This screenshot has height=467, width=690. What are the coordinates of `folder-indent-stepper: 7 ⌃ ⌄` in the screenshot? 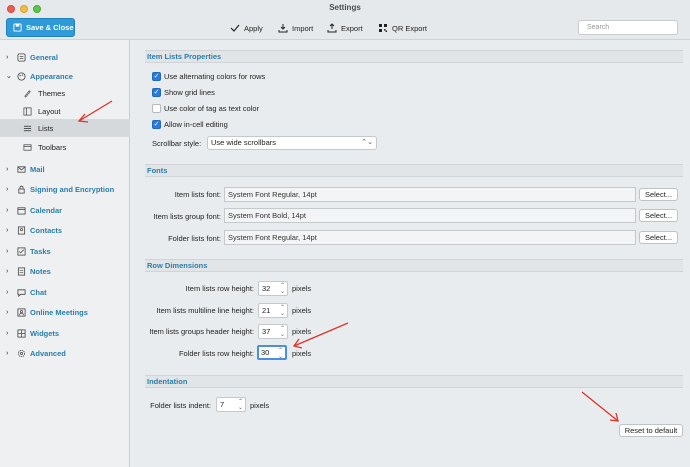 It's located at (231, 404).